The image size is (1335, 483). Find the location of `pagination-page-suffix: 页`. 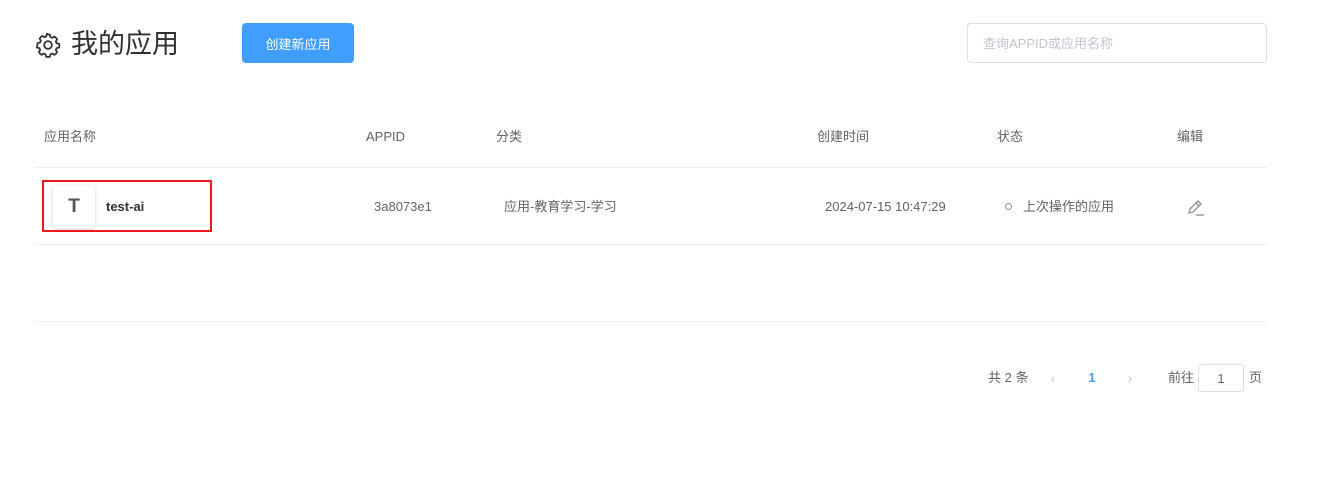

pagination-page-suffix: 页 is located at coordinates (1256, 377).